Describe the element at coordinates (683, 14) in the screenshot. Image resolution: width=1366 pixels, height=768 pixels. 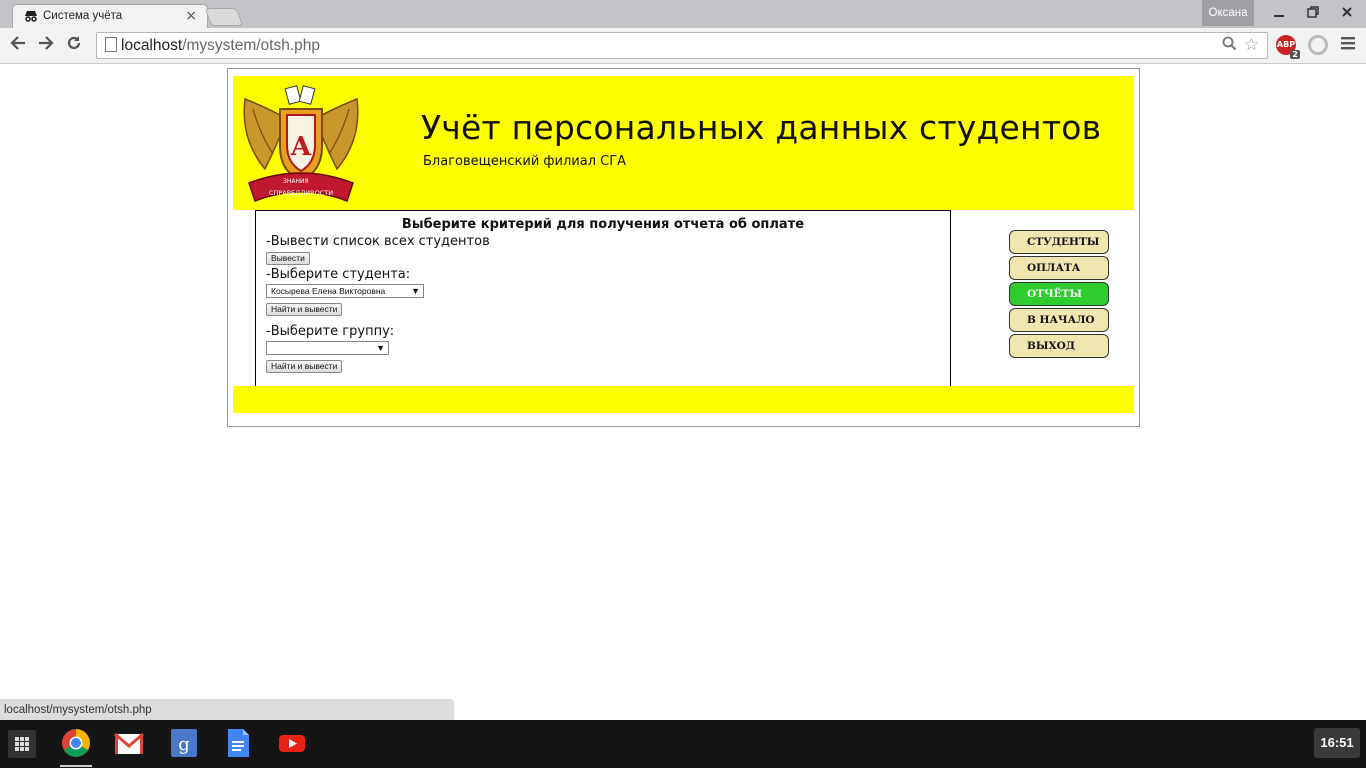
I see `tab-strip: Система учёта × Оксана` at that location.